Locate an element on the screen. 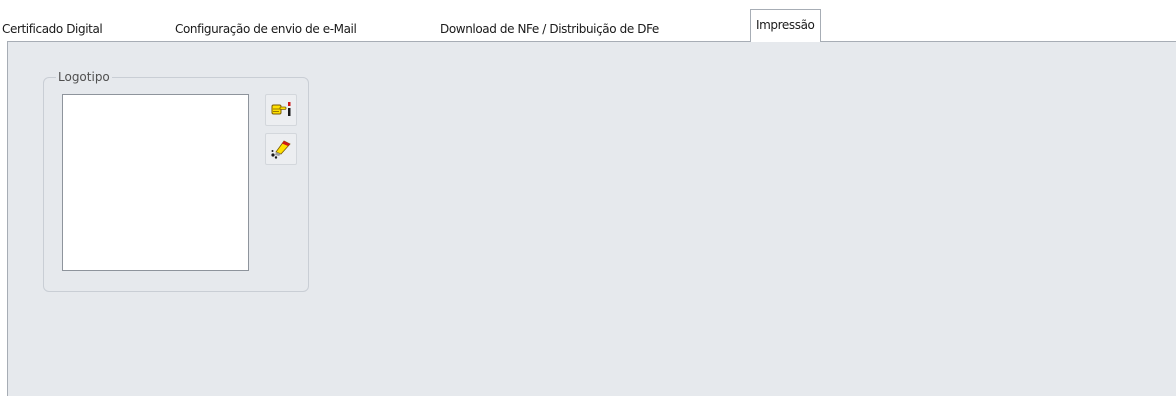 Image resolution: width=1176 pixels, height=396 pixels. tab-download-nfe: Download de NFe / Distribuição de DFe is located at coordinates (549, 29).